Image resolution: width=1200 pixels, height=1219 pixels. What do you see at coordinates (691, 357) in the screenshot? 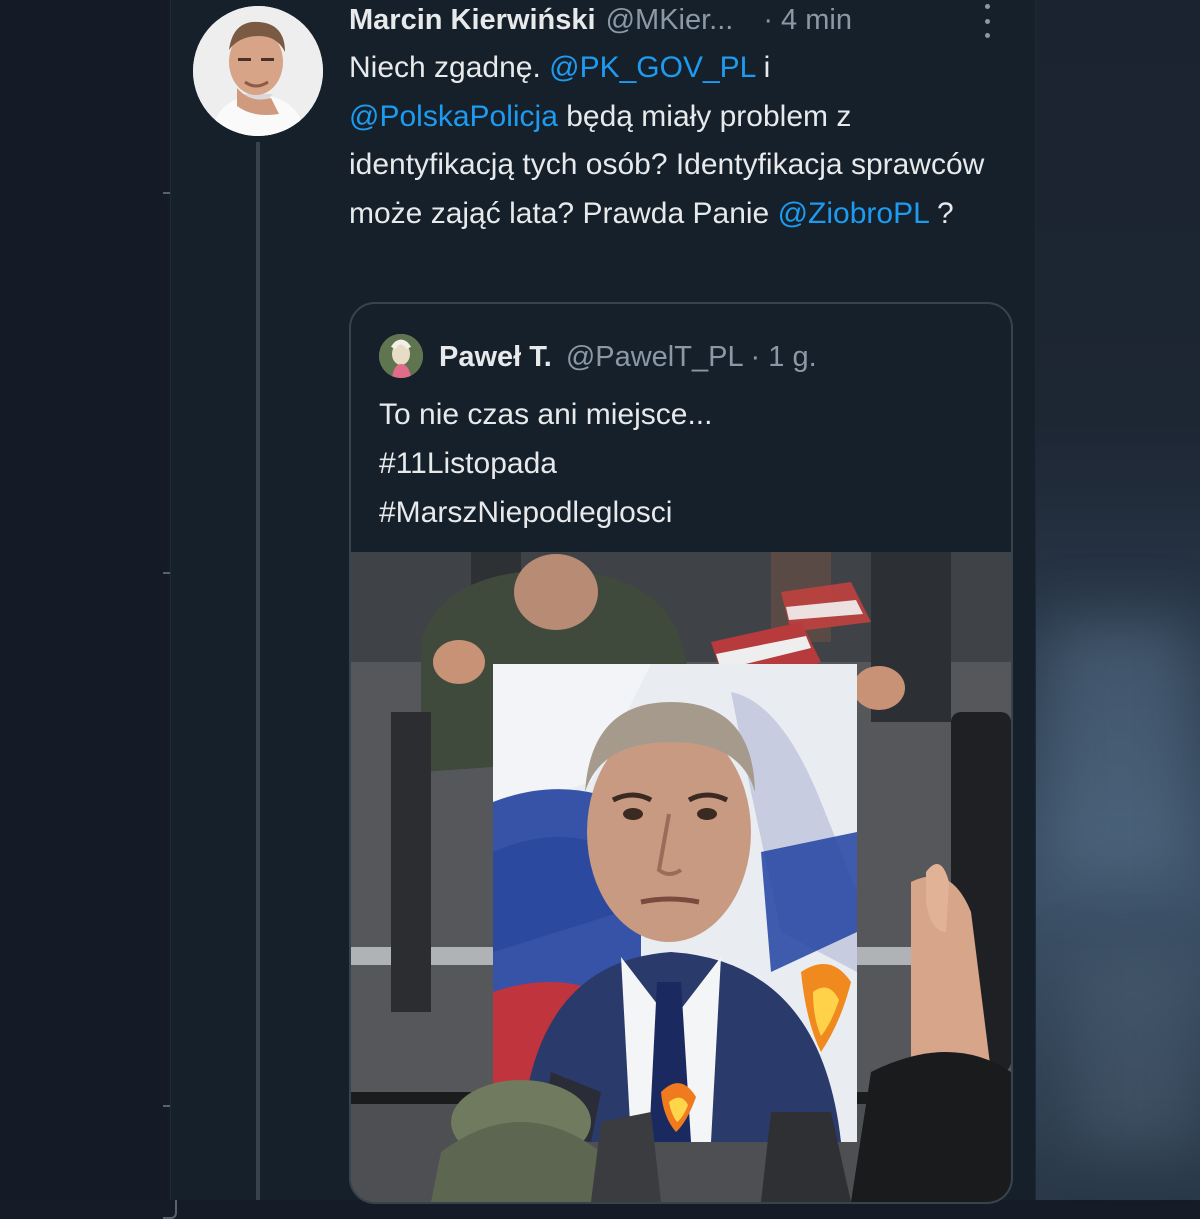
I see `quoted-author-handle: @PawelT_PL · 1 g.` at bounding box center [691, 357].